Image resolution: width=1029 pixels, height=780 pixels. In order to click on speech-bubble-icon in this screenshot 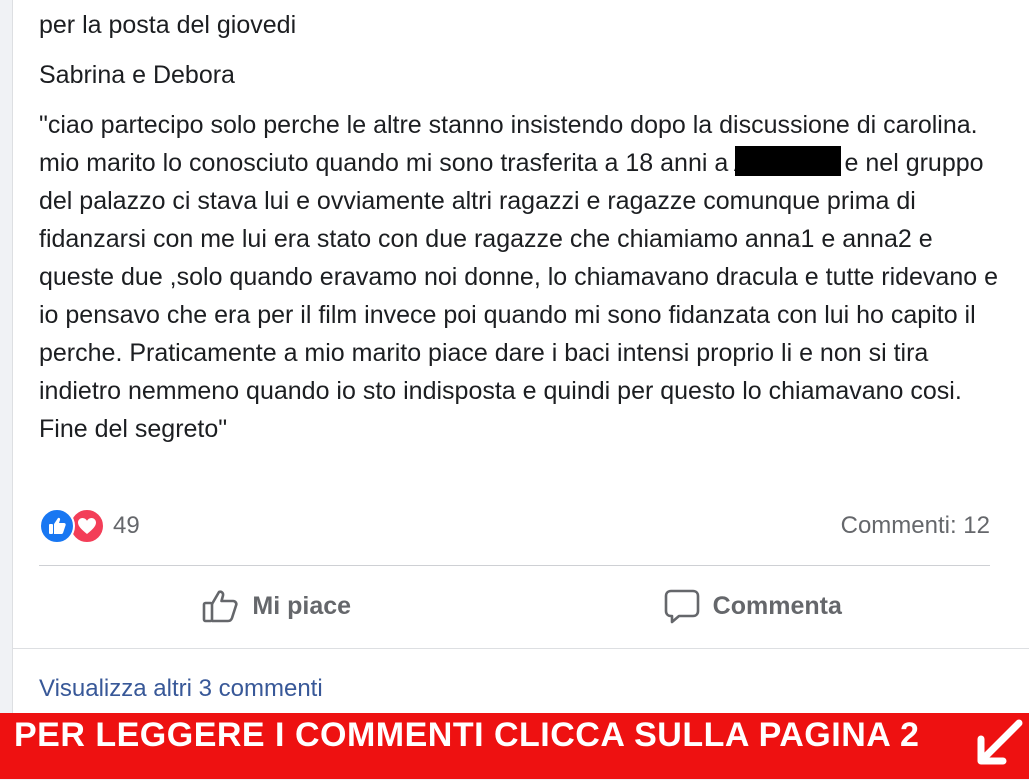, I will do `click(681, 606)`.